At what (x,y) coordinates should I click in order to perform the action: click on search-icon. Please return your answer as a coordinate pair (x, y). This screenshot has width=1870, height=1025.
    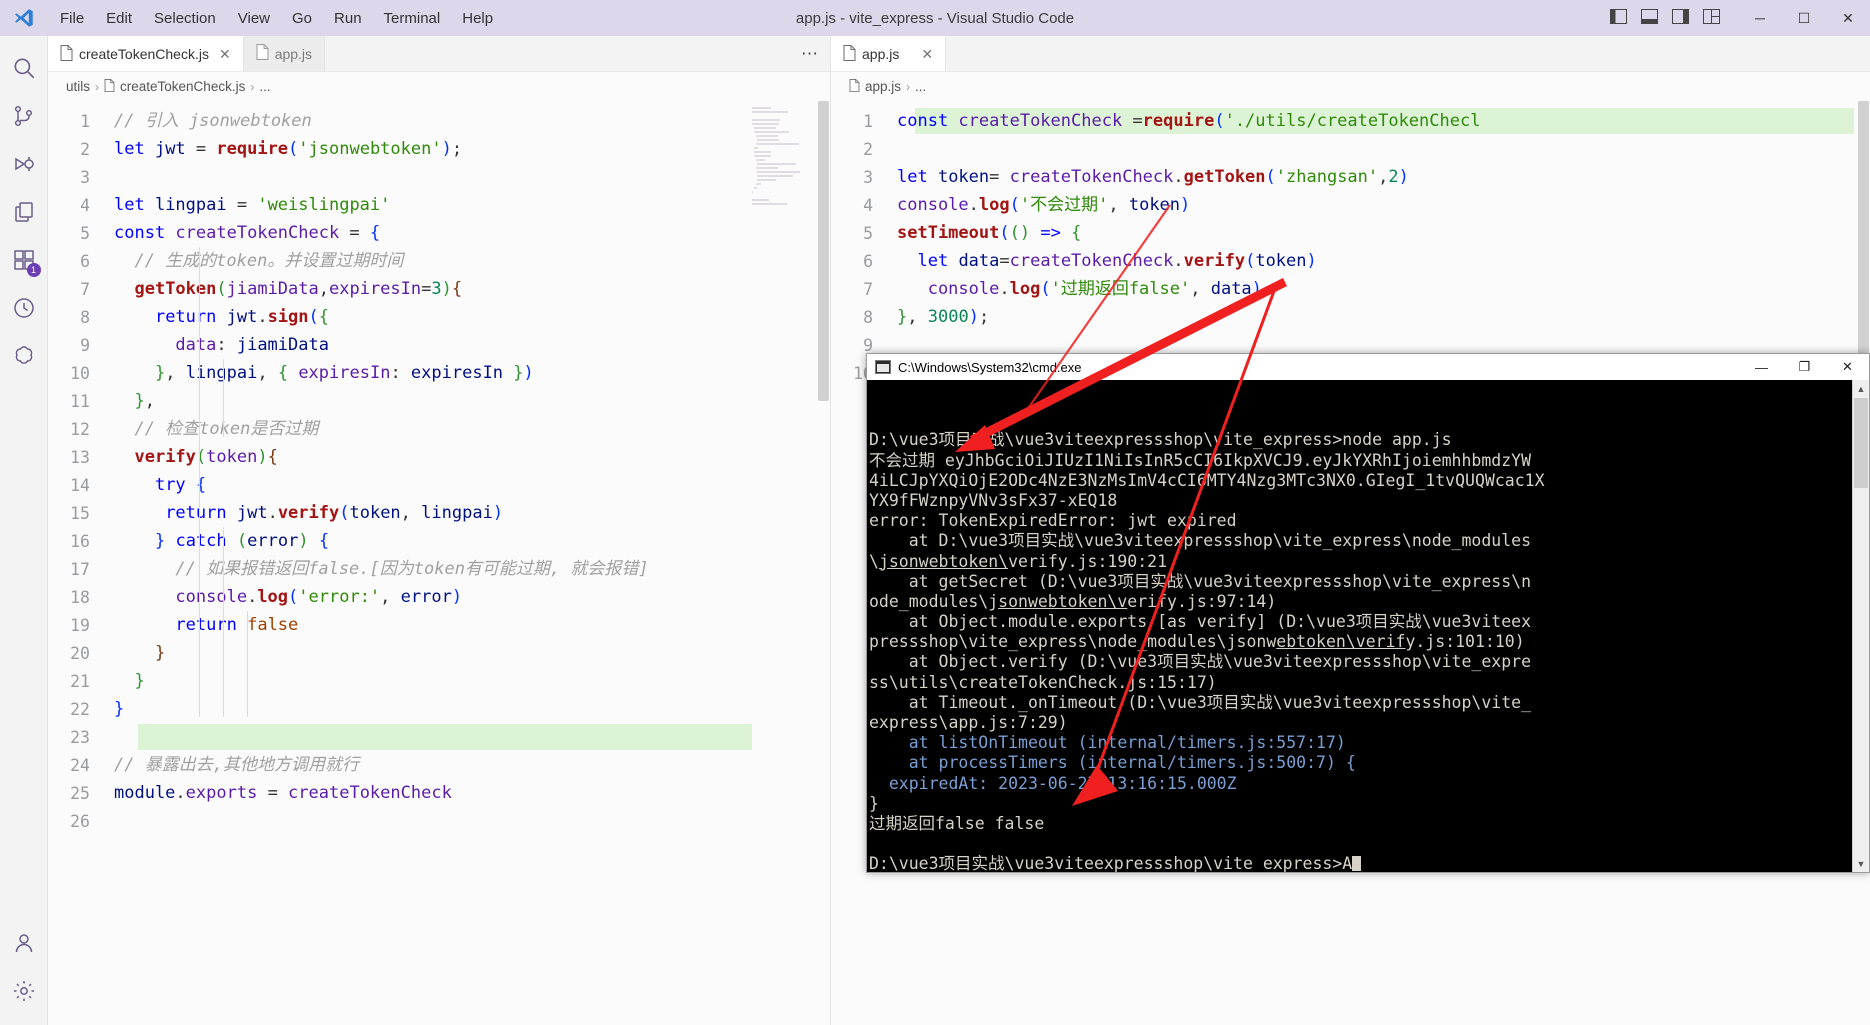
    Looking at the image, I should click on (24, 68).